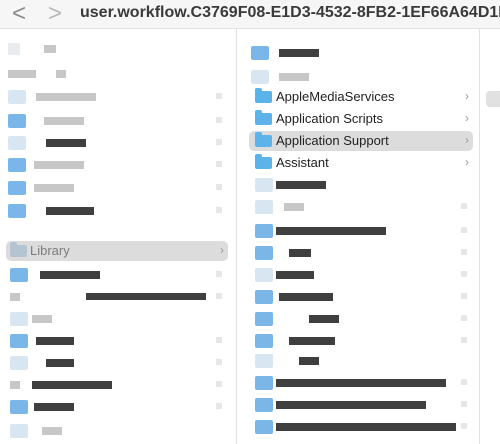  Describe the element at coordinates (302, 162) in the screenshot. I see `item-label: Assistant` at that location.